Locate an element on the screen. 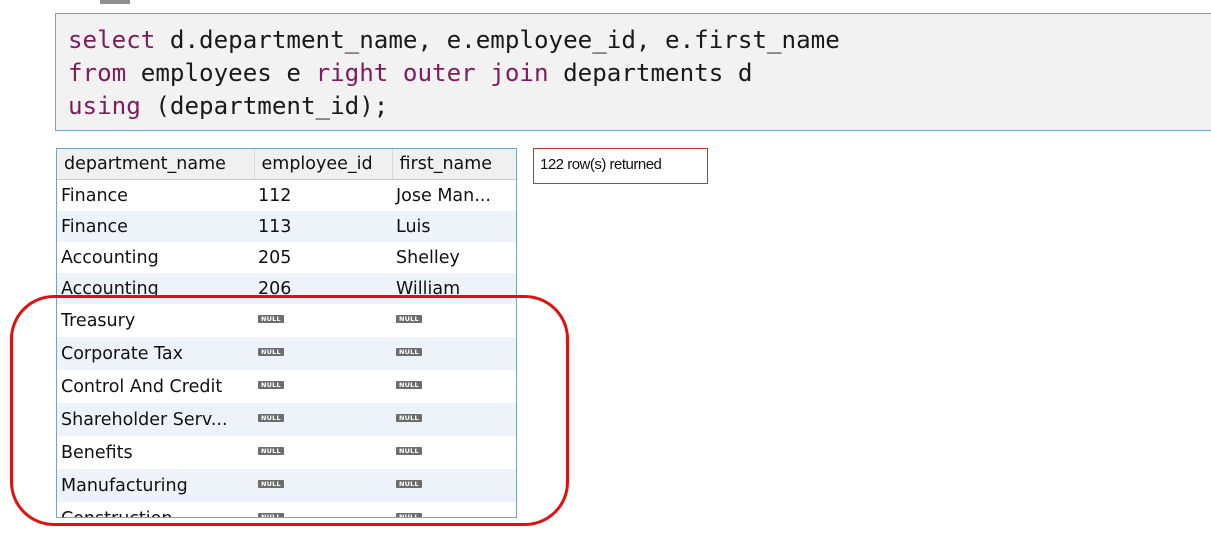 The height and width of the screenshot is (533, 1211). sql-keyword: from is located at coordinates (97, 73).